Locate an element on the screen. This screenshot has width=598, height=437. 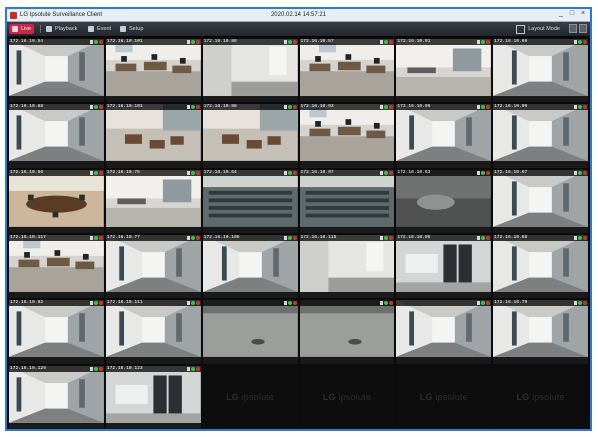
camera-tile: 172.16.10.88 is located at coordinates (56, 136).